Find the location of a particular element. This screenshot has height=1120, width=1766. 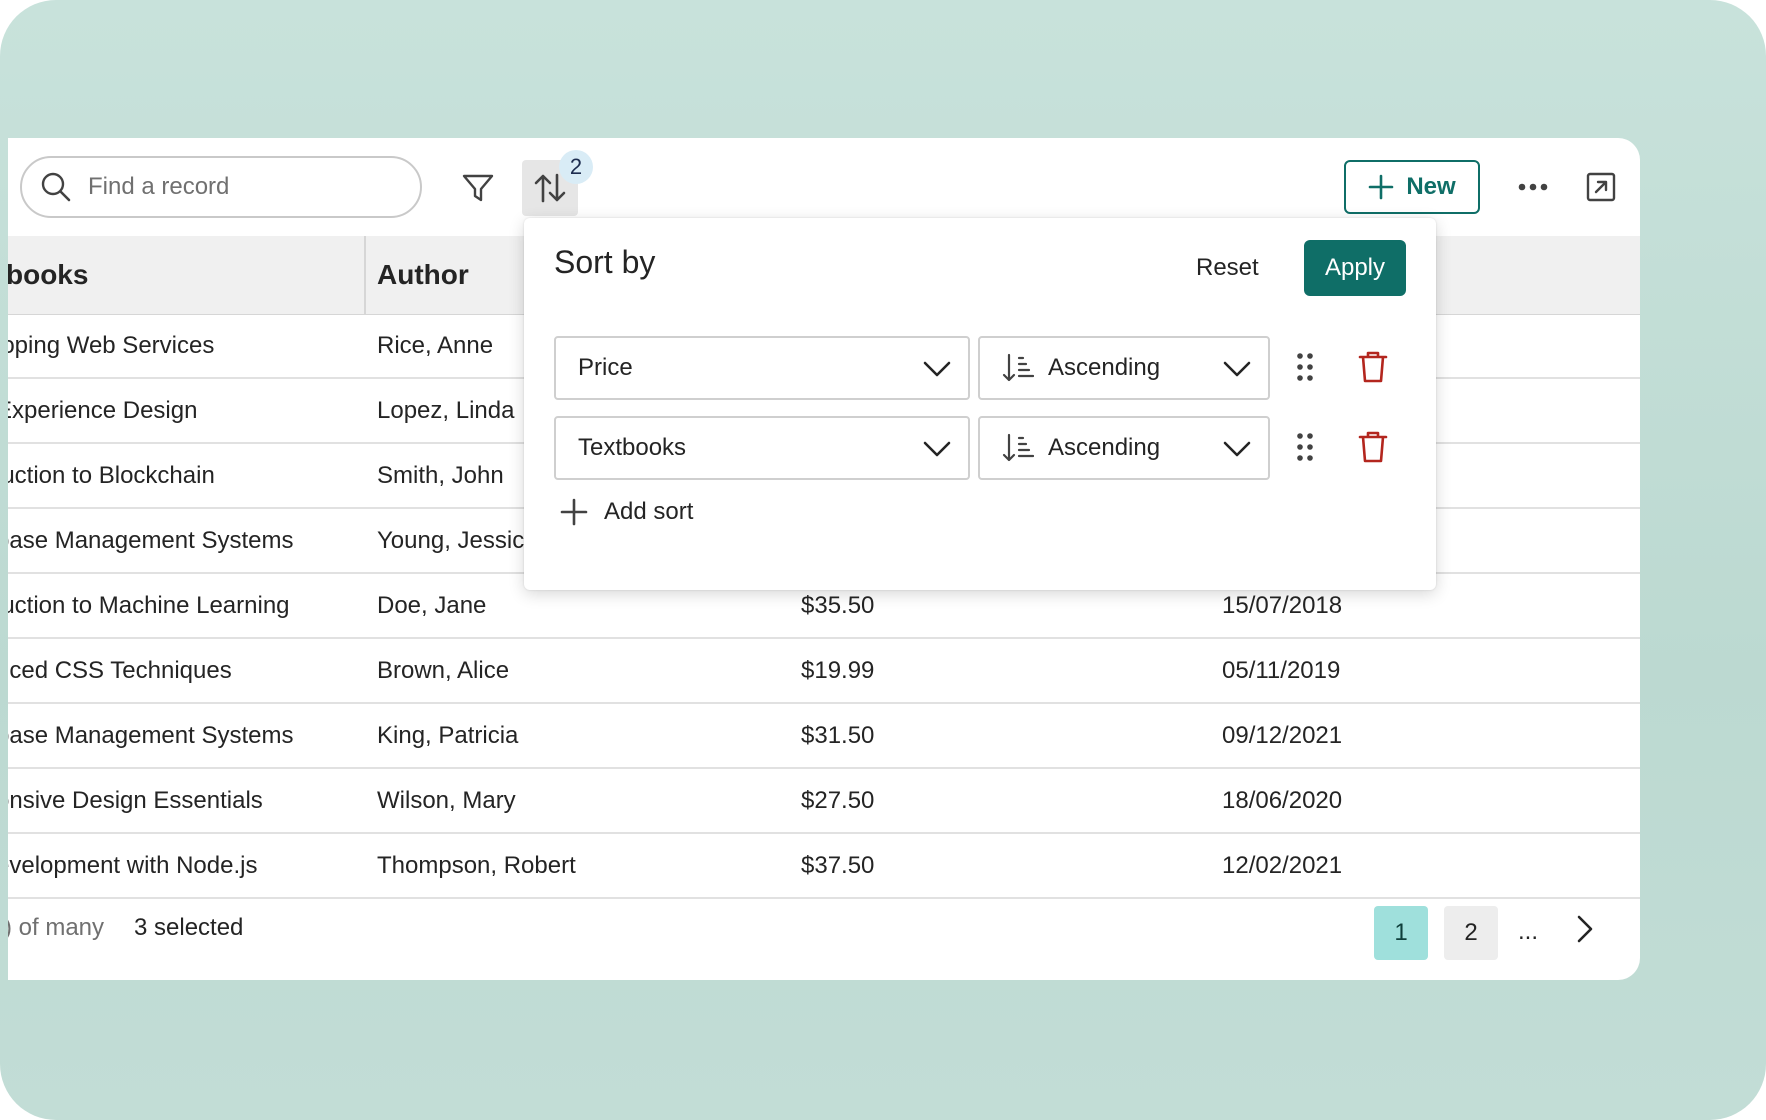

cell-title: Experience Design is located at coordinates (103, 410).